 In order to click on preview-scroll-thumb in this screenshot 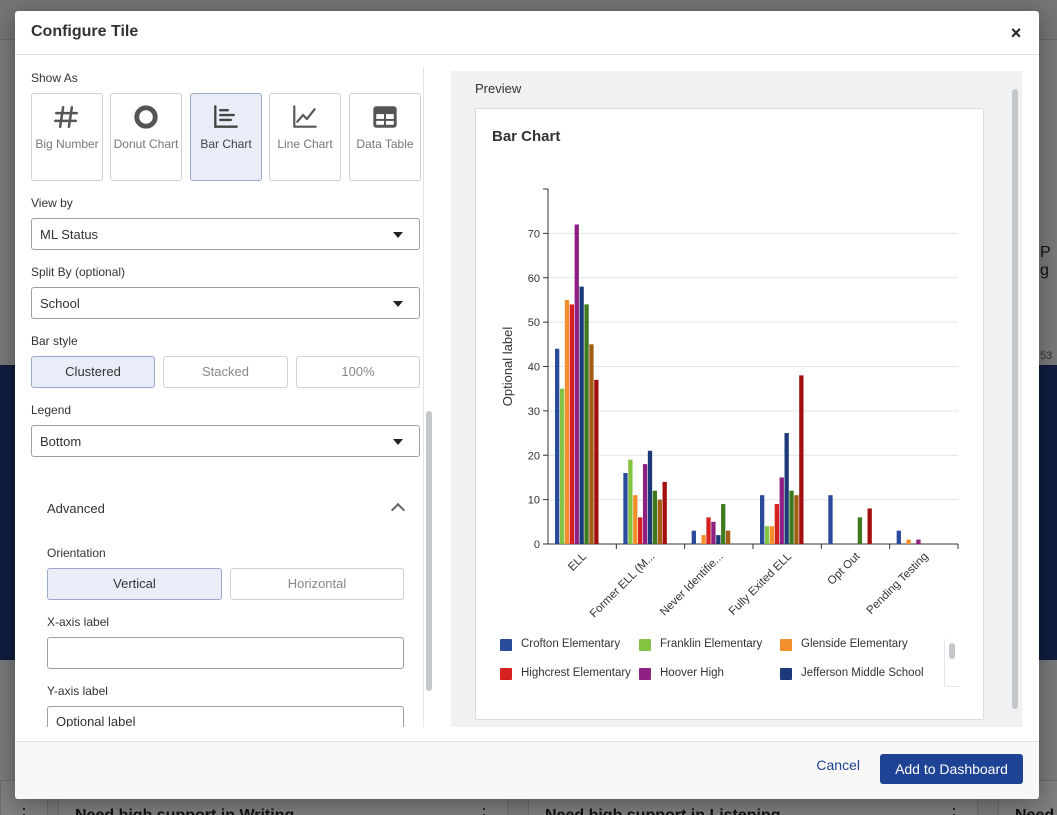, I will do `click(1015, 399)`.